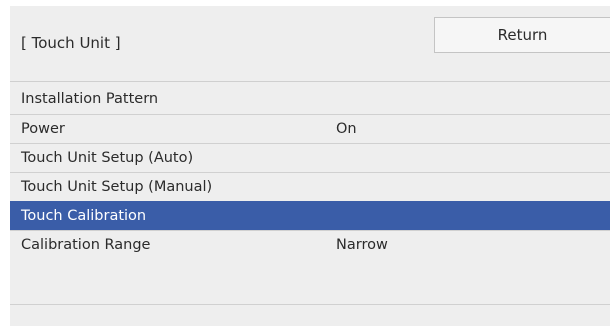 The height and width of the screenshot is (326, 610). What do you see at coordinates (346, 129) in the screenshot?
I see `menu-item-value: On` at bounding box center [346, 129].